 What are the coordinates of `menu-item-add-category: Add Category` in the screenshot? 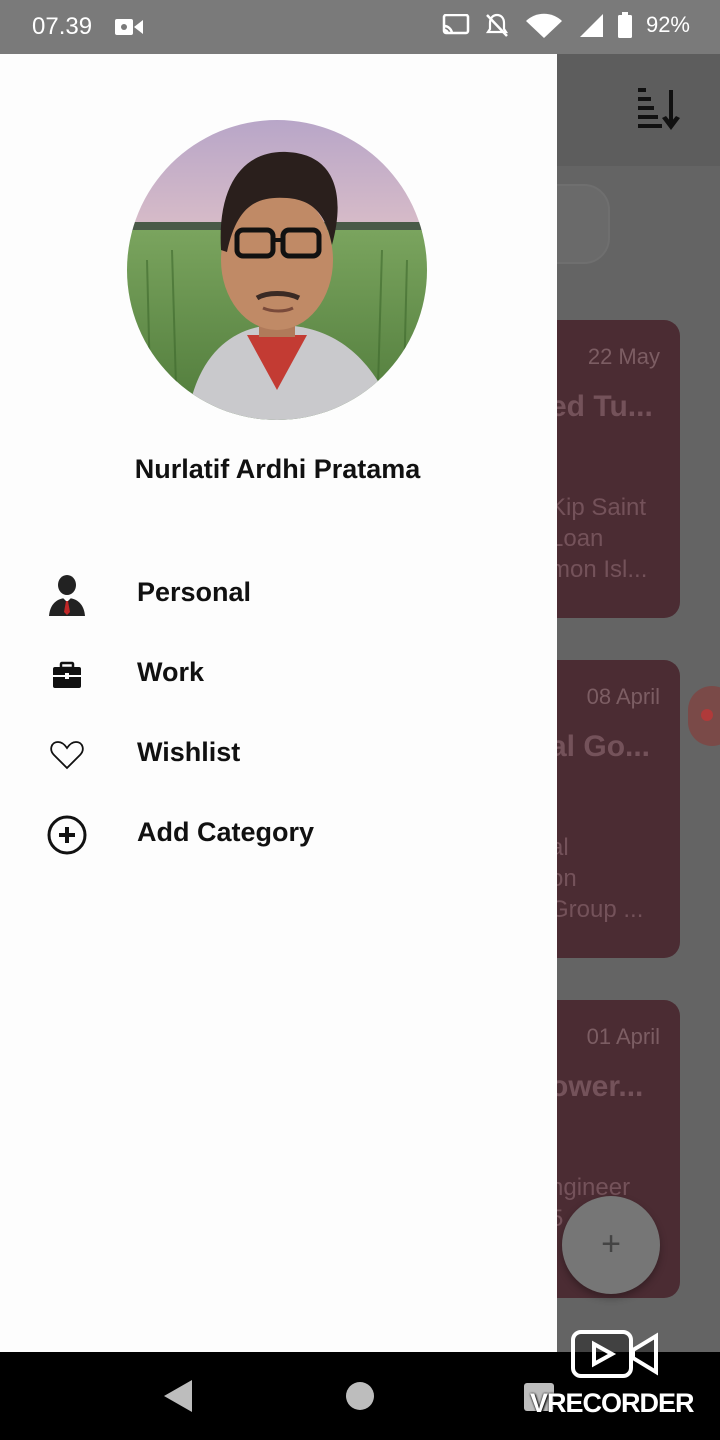 It's located at (278, 834).